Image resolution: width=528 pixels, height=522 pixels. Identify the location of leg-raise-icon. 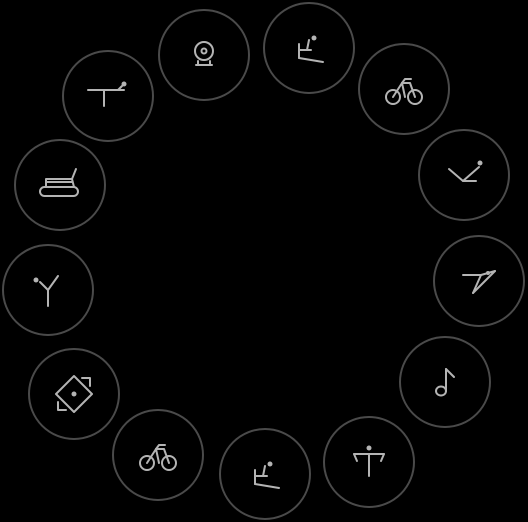
(479, 282).